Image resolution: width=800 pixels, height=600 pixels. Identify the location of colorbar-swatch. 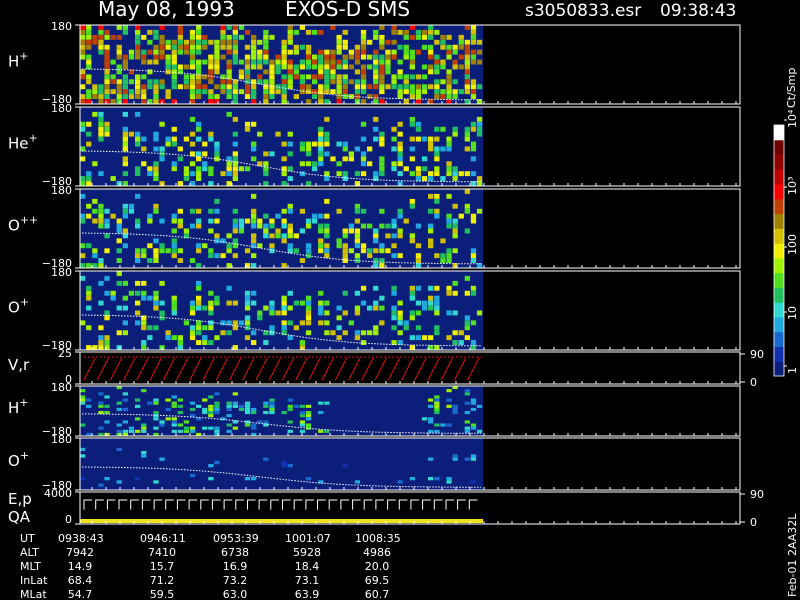
(779, 162).